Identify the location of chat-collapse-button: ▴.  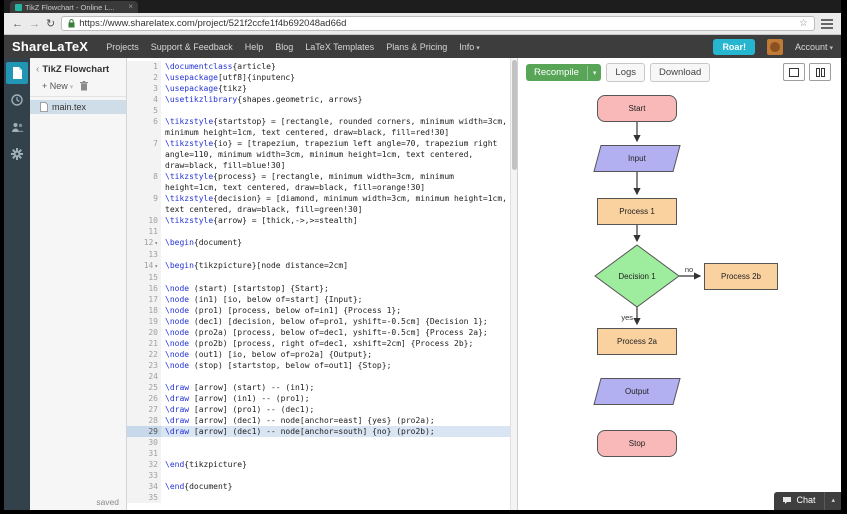
(832, 501).